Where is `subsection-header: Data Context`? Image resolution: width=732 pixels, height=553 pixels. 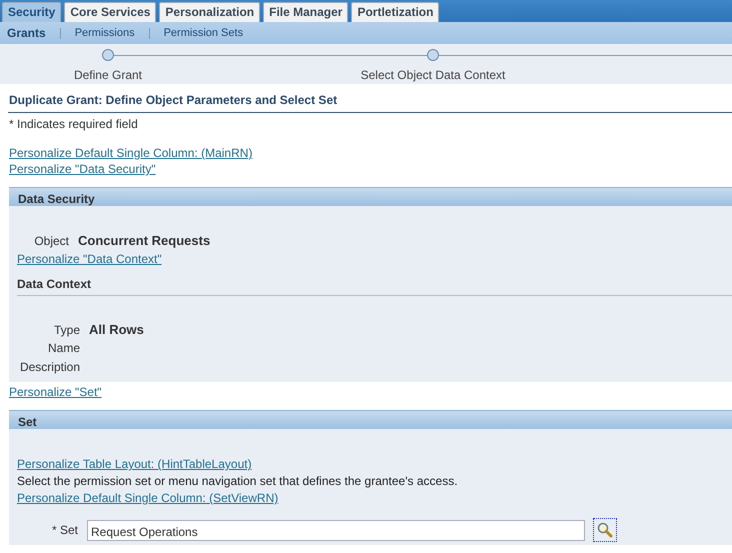 subsection-header: Data Context is located at coordinates (374, 285).